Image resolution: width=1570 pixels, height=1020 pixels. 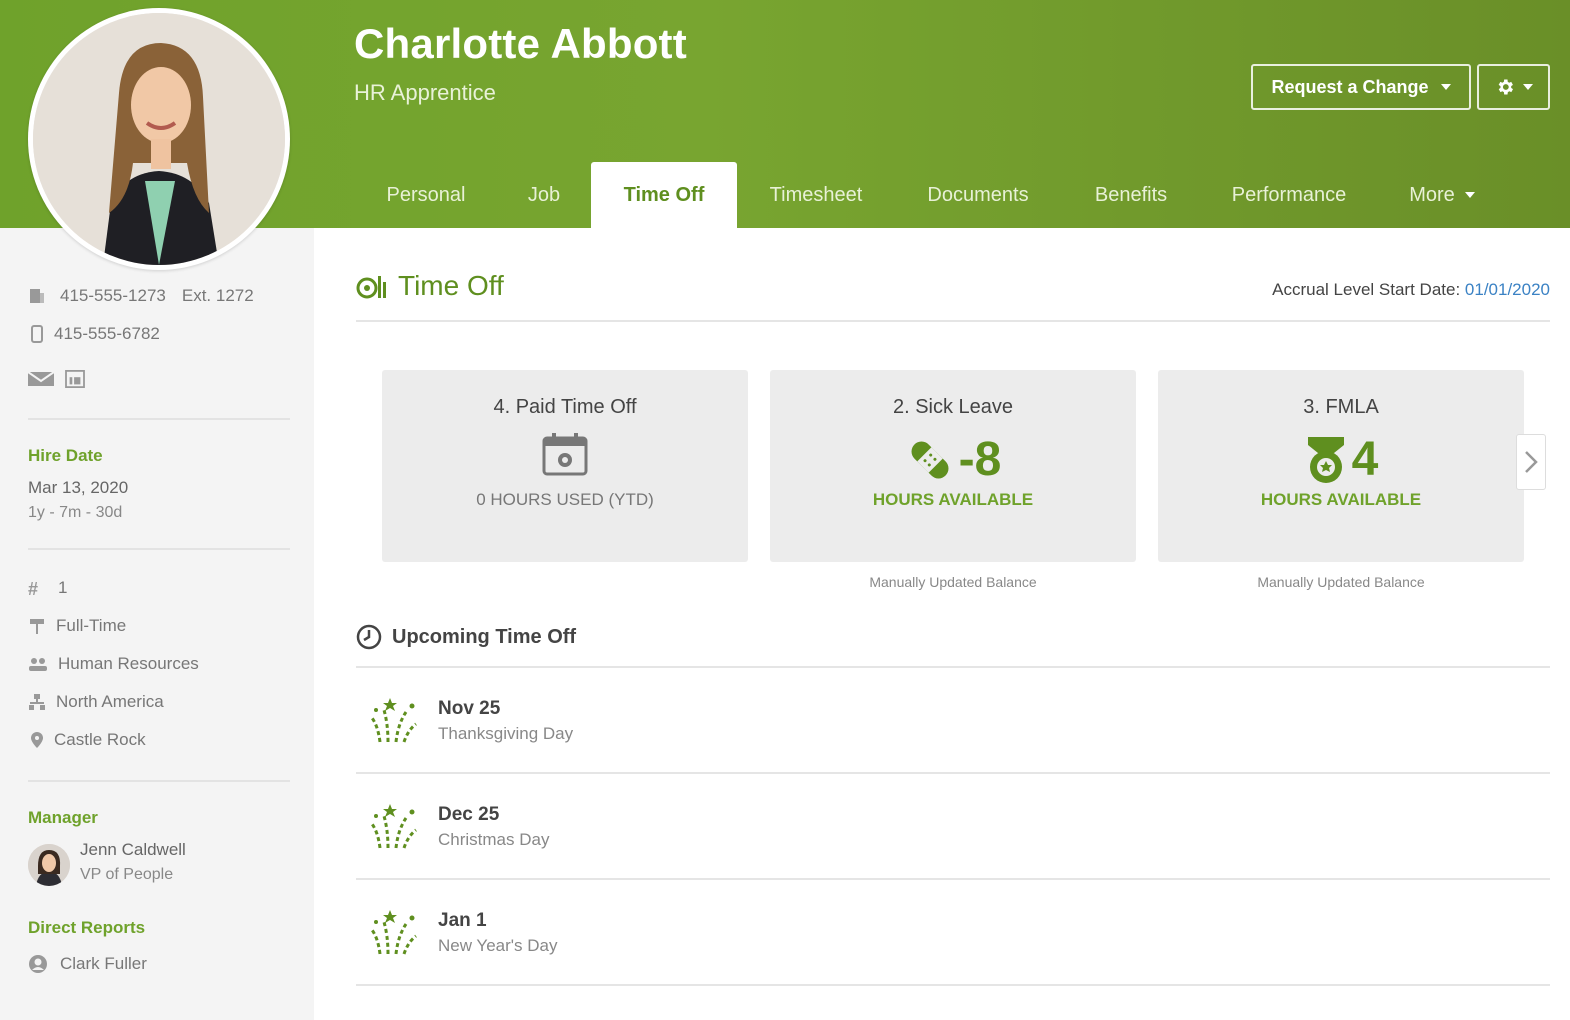 What do you see at coordinates (469, 814) in the screenshot?
I see `holiday-date: Dec 25` at bounding box center [469, 814].